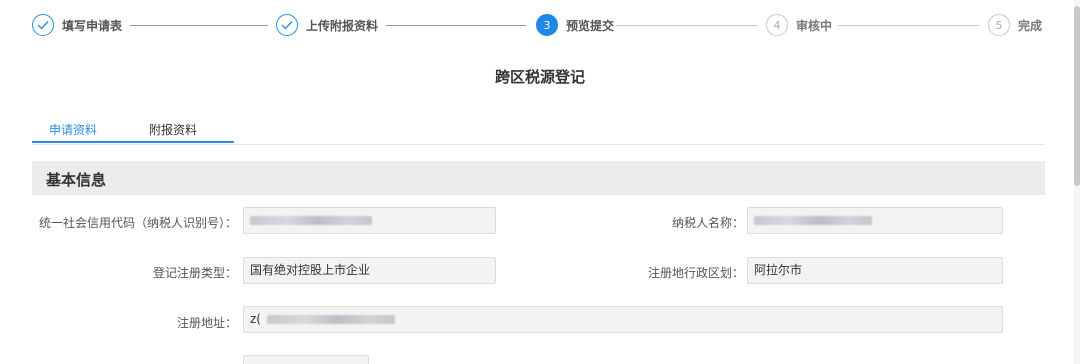 This screenshot has height=364, width=1080. Describe the element at coordinates (538, 133) in the screenshot. I see `tab-bar: 申请资料 附报资料` at that location.